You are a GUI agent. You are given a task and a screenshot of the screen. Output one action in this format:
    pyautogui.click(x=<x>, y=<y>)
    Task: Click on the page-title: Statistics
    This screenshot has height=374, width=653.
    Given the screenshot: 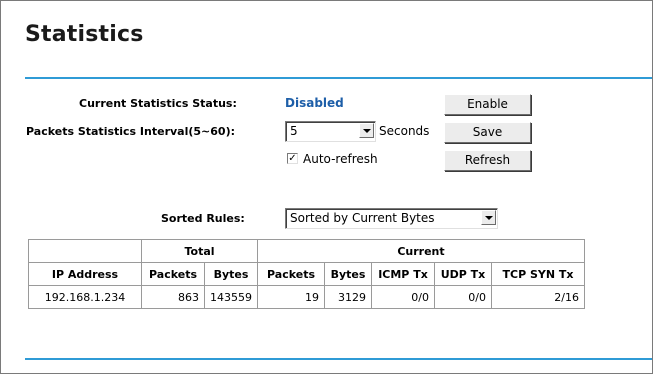 What is the action you would take?
    pyautogui.click(x=84, y=34)
    